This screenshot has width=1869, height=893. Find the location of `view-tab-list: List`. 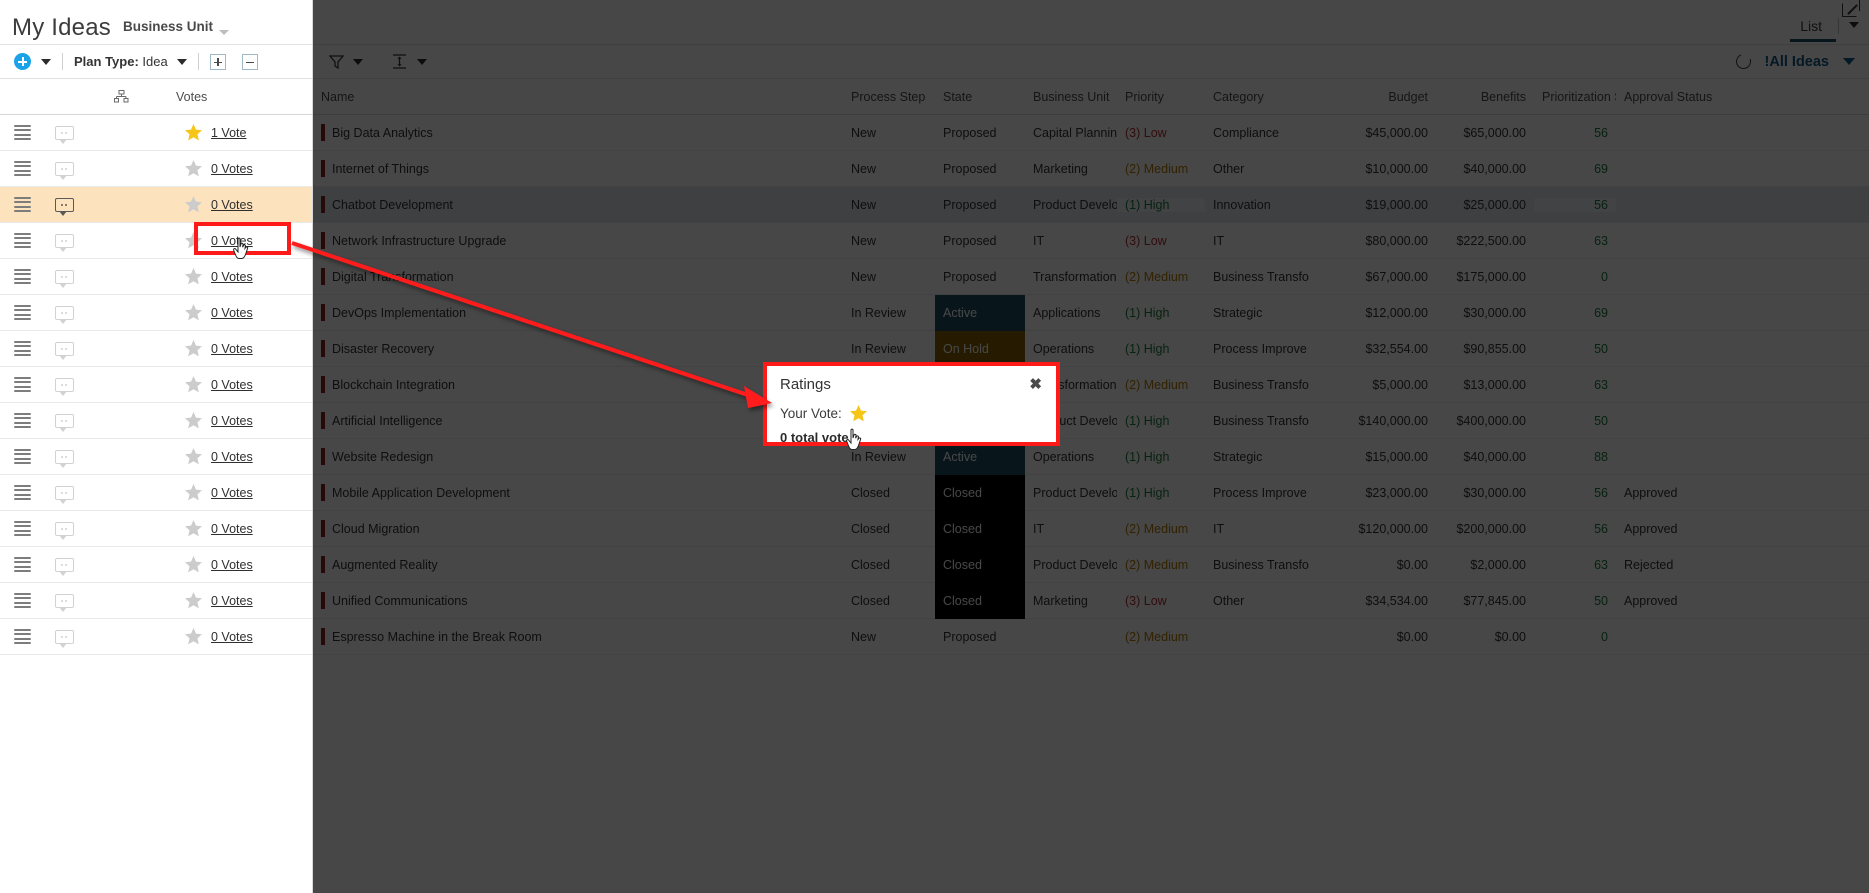

view-tab-list: List is located at coordinates (1813, 30).